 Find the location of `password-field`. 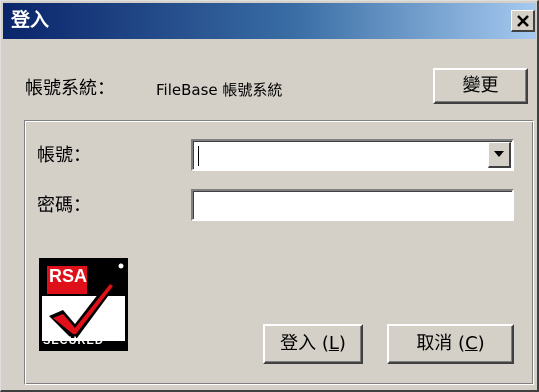

password-field is located at coordinates (352, 205).